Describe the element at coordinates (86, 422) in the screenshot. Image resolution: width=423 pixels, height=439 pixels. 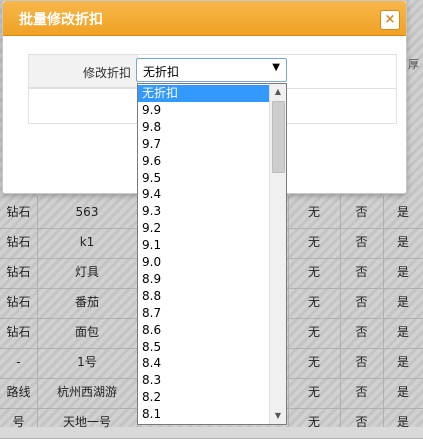
I see `table-cell: 天地一号` at that location.